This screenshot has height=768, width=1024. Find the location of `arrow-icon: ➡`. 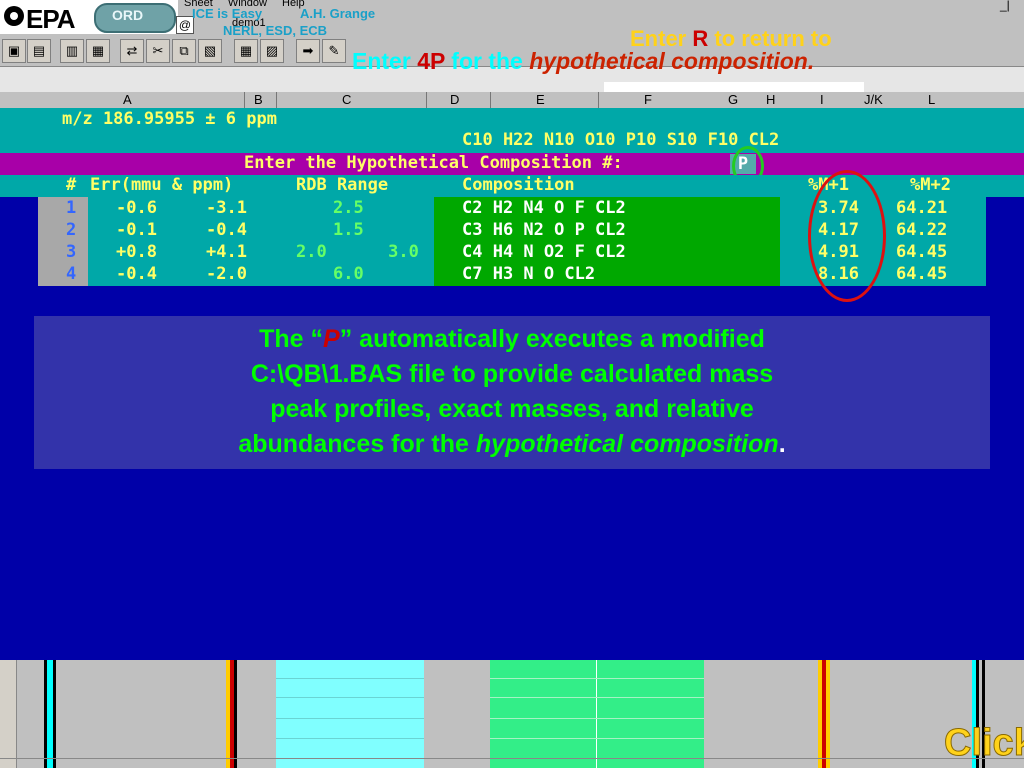

arrow-icon: ➡ is located at coordinates (308, 51).